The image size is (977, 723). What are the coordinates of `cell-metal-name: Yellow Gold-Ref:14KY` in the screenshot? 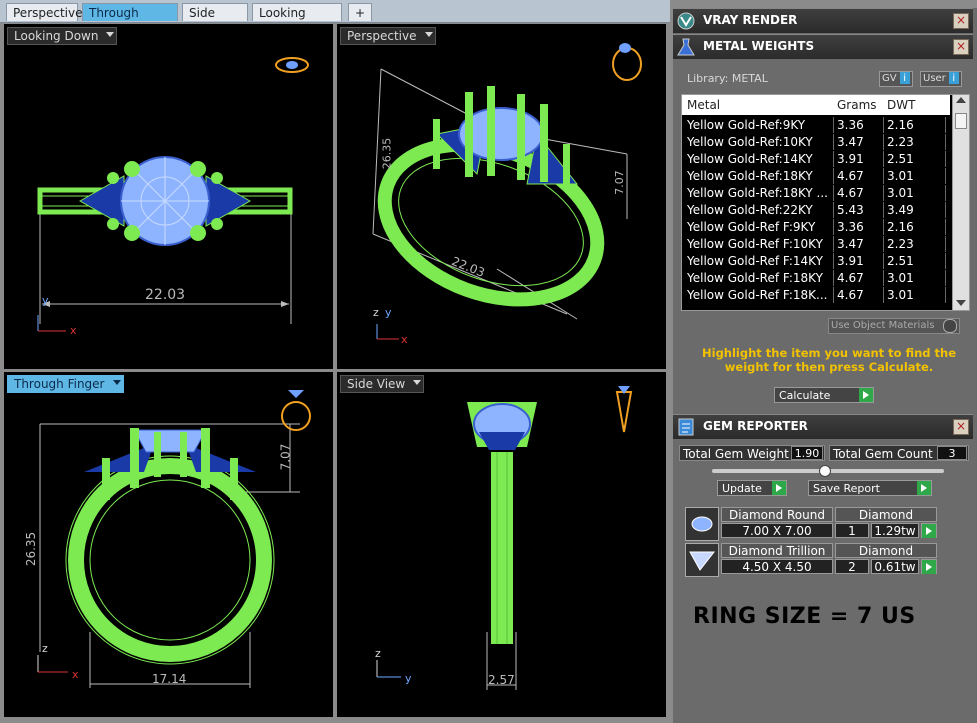 It's located at (759, 159).